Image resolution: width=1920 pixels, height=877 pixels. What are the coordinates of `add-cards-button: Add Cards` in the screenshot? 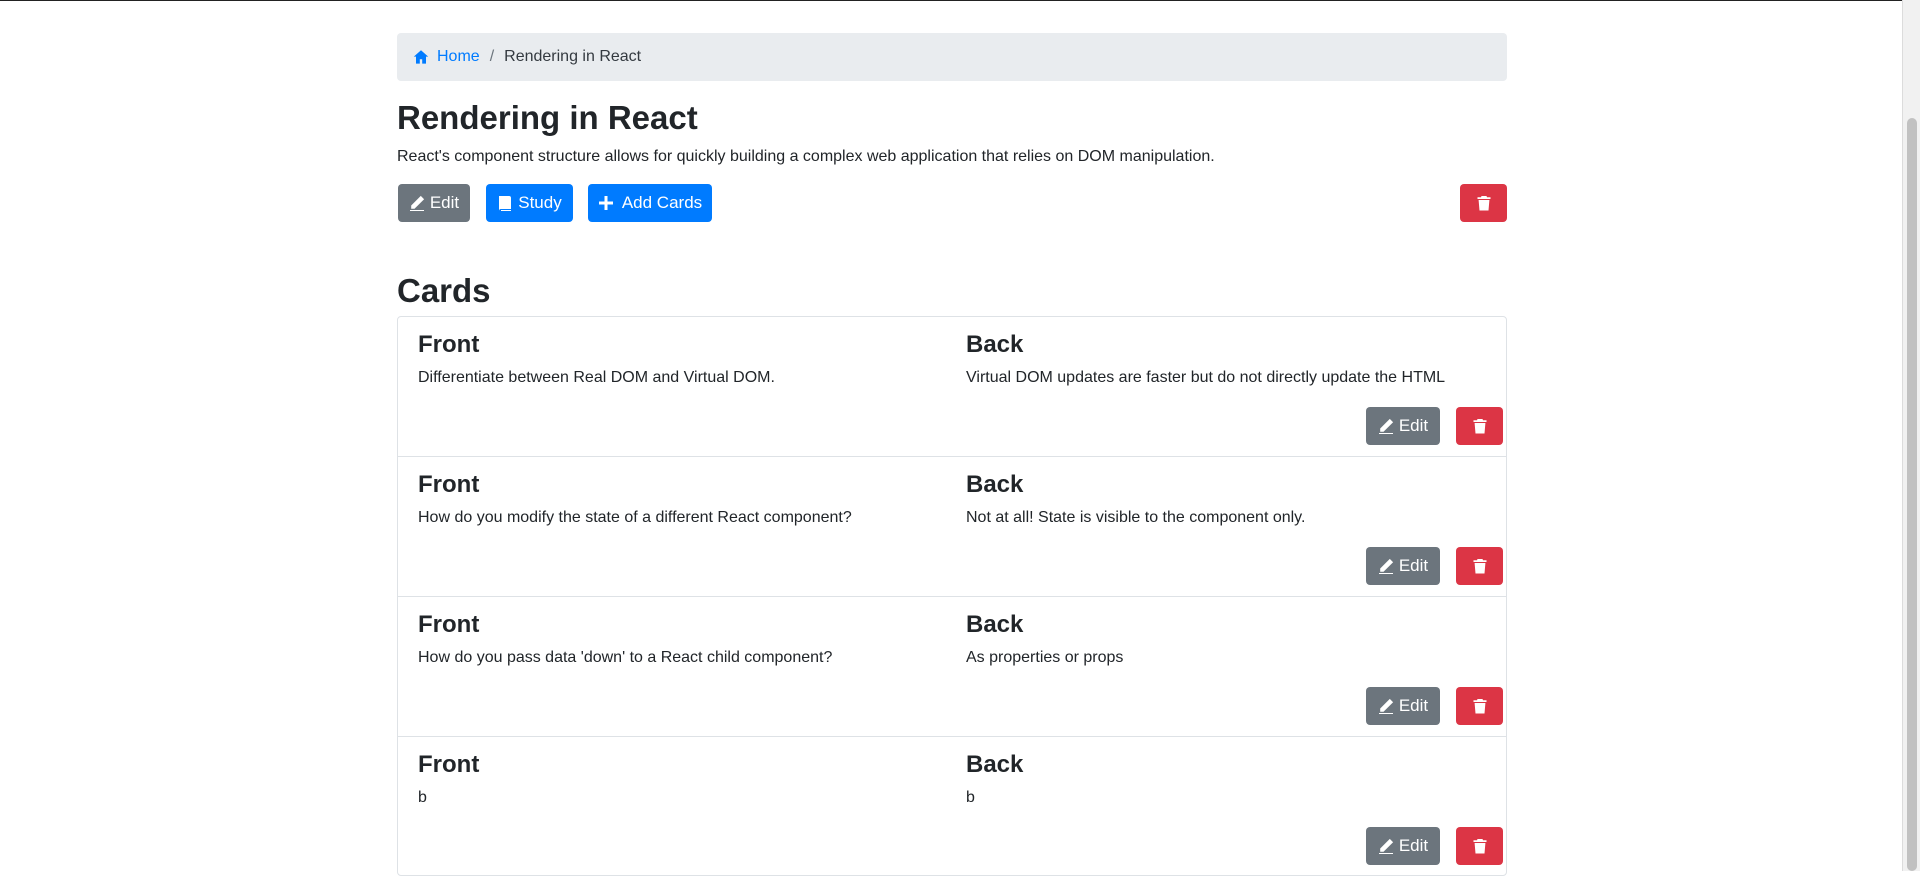 It's located at (650, 203).